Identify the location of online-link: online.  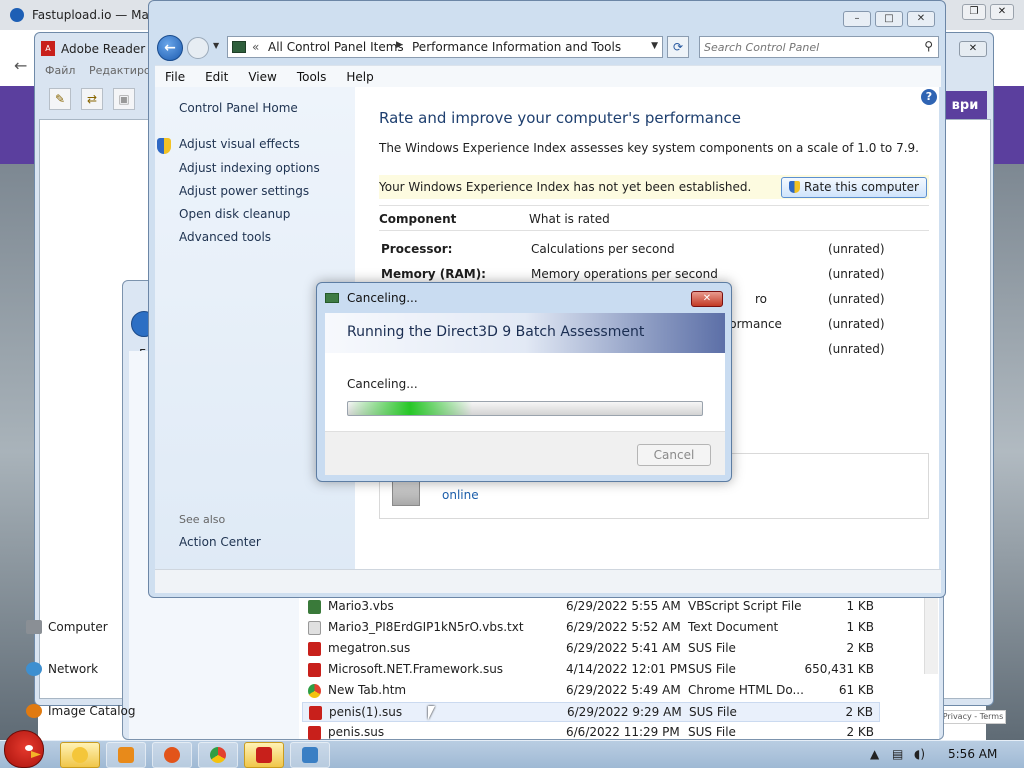
(460, 495).